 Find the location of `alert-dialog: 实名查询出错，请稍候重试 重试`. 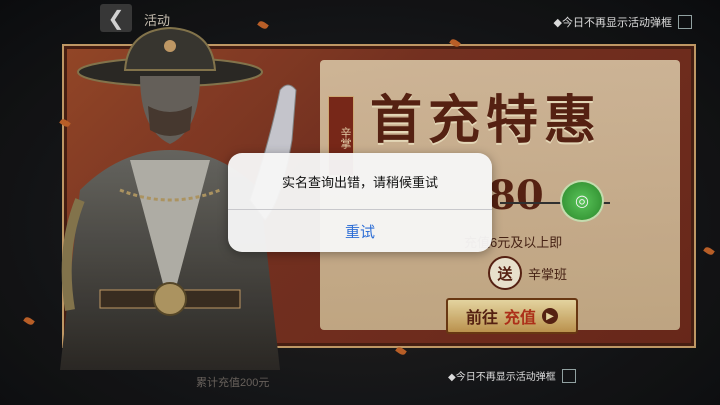

alert-dialog: 实名查询出错，请稍候重试 重试 is located at coordinates (360, 202).